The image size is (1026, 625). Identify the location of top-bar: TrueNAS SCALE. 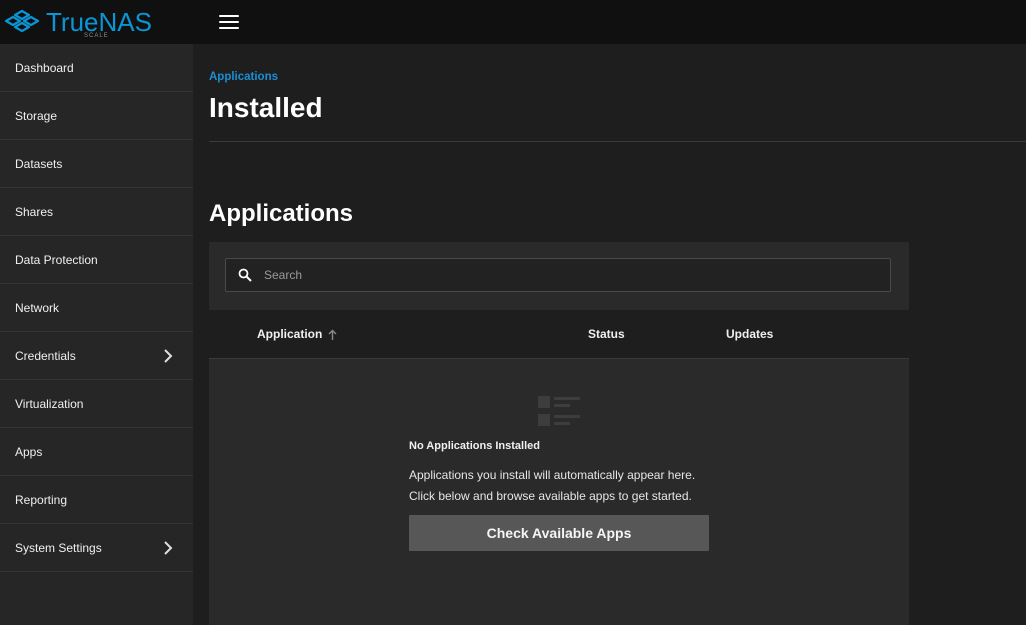
(513, 22).